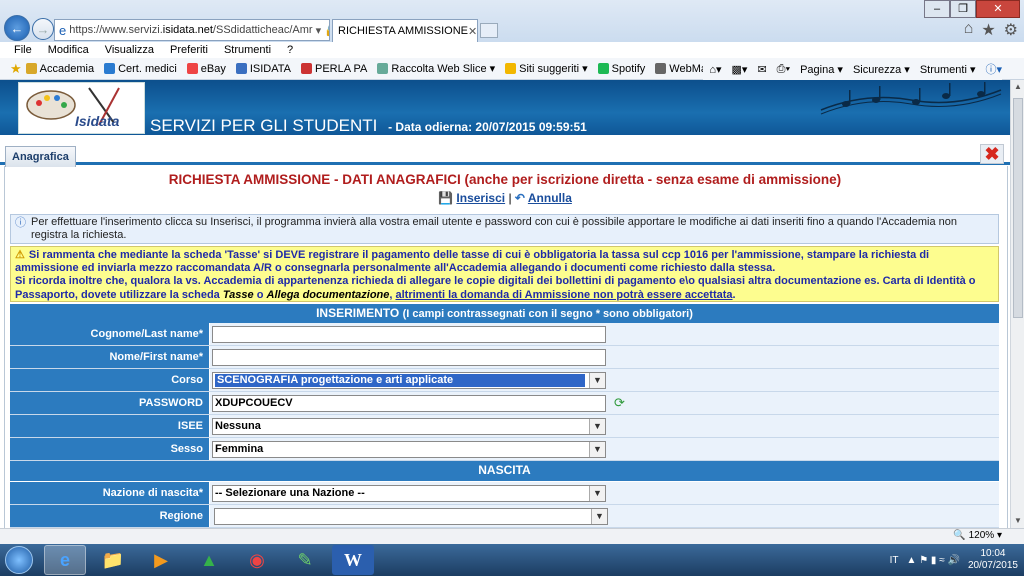 Image resolution: width=1024 pixels, height=576 pixels. What do you see at coordinates (305, 560) in the screenshot?
I see `taskbar-evernote-icon: ✎` at bounding box center [305, 560].